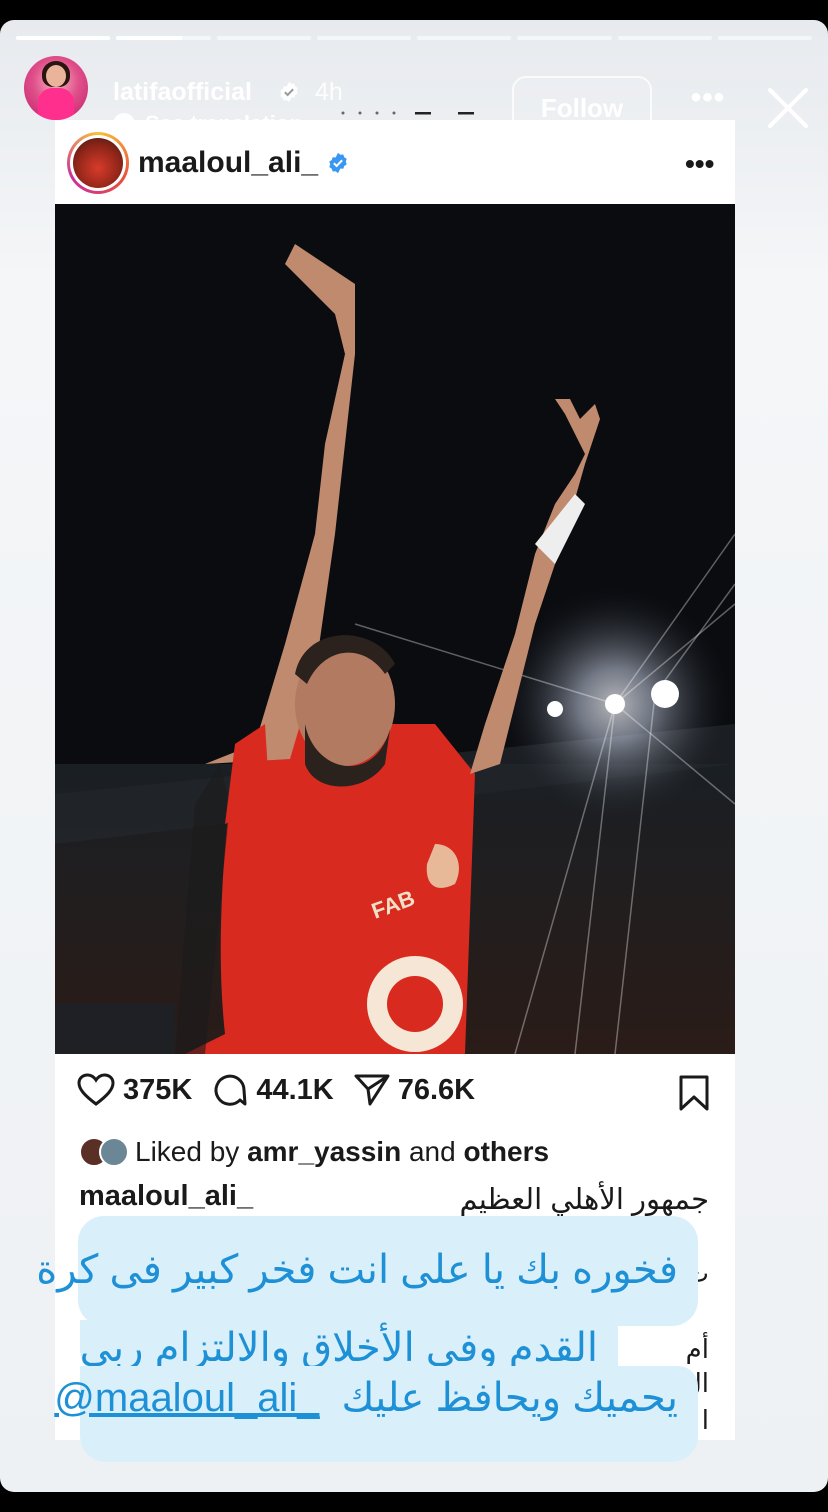 The height and width of the screenshot is (1512, 828). Describe the element at coordinates (96, 1089) in the screenshot. I see `heart-icon` at that location.